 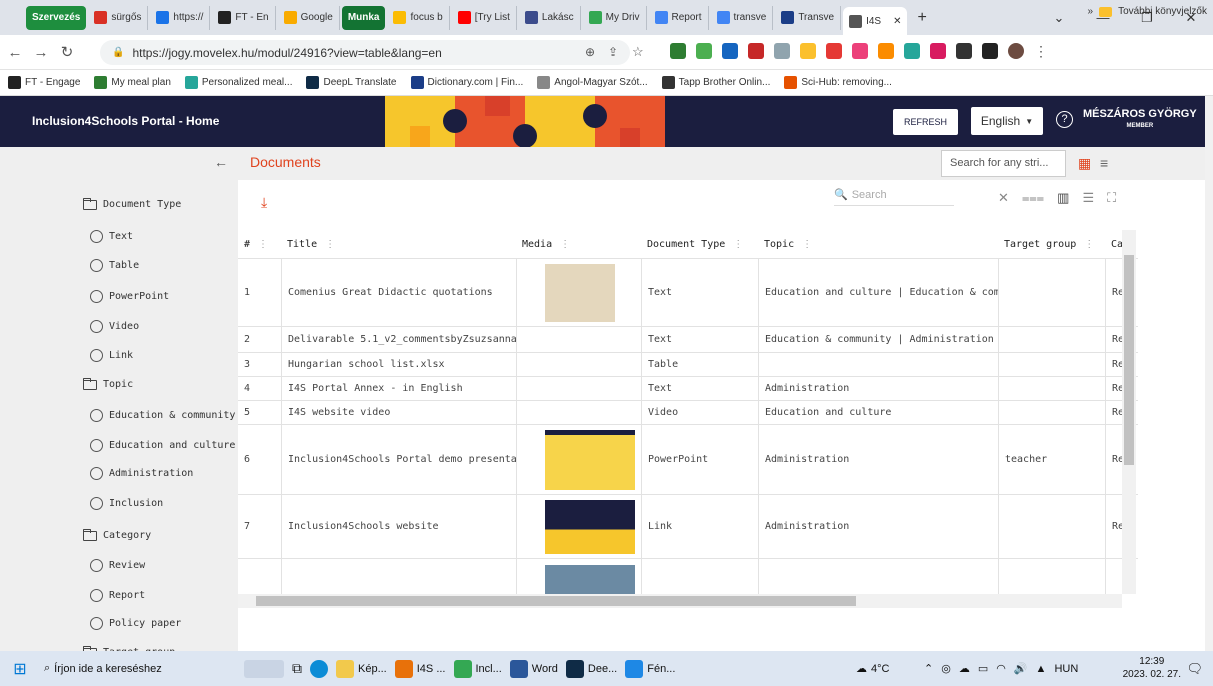 I want to click on back-icon: ←, so click(x=15, y=52).